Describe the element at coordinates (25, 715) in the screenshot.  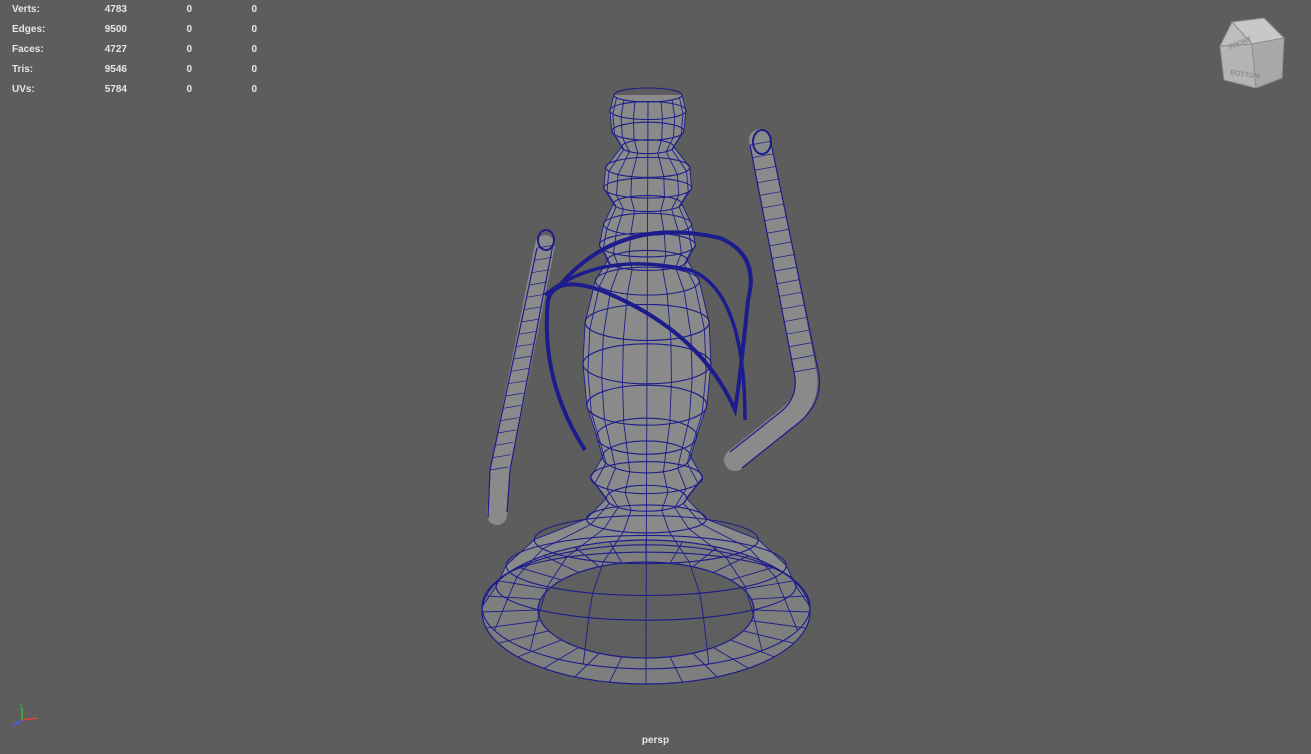
I see `axis-gizmo: Y` at that location.